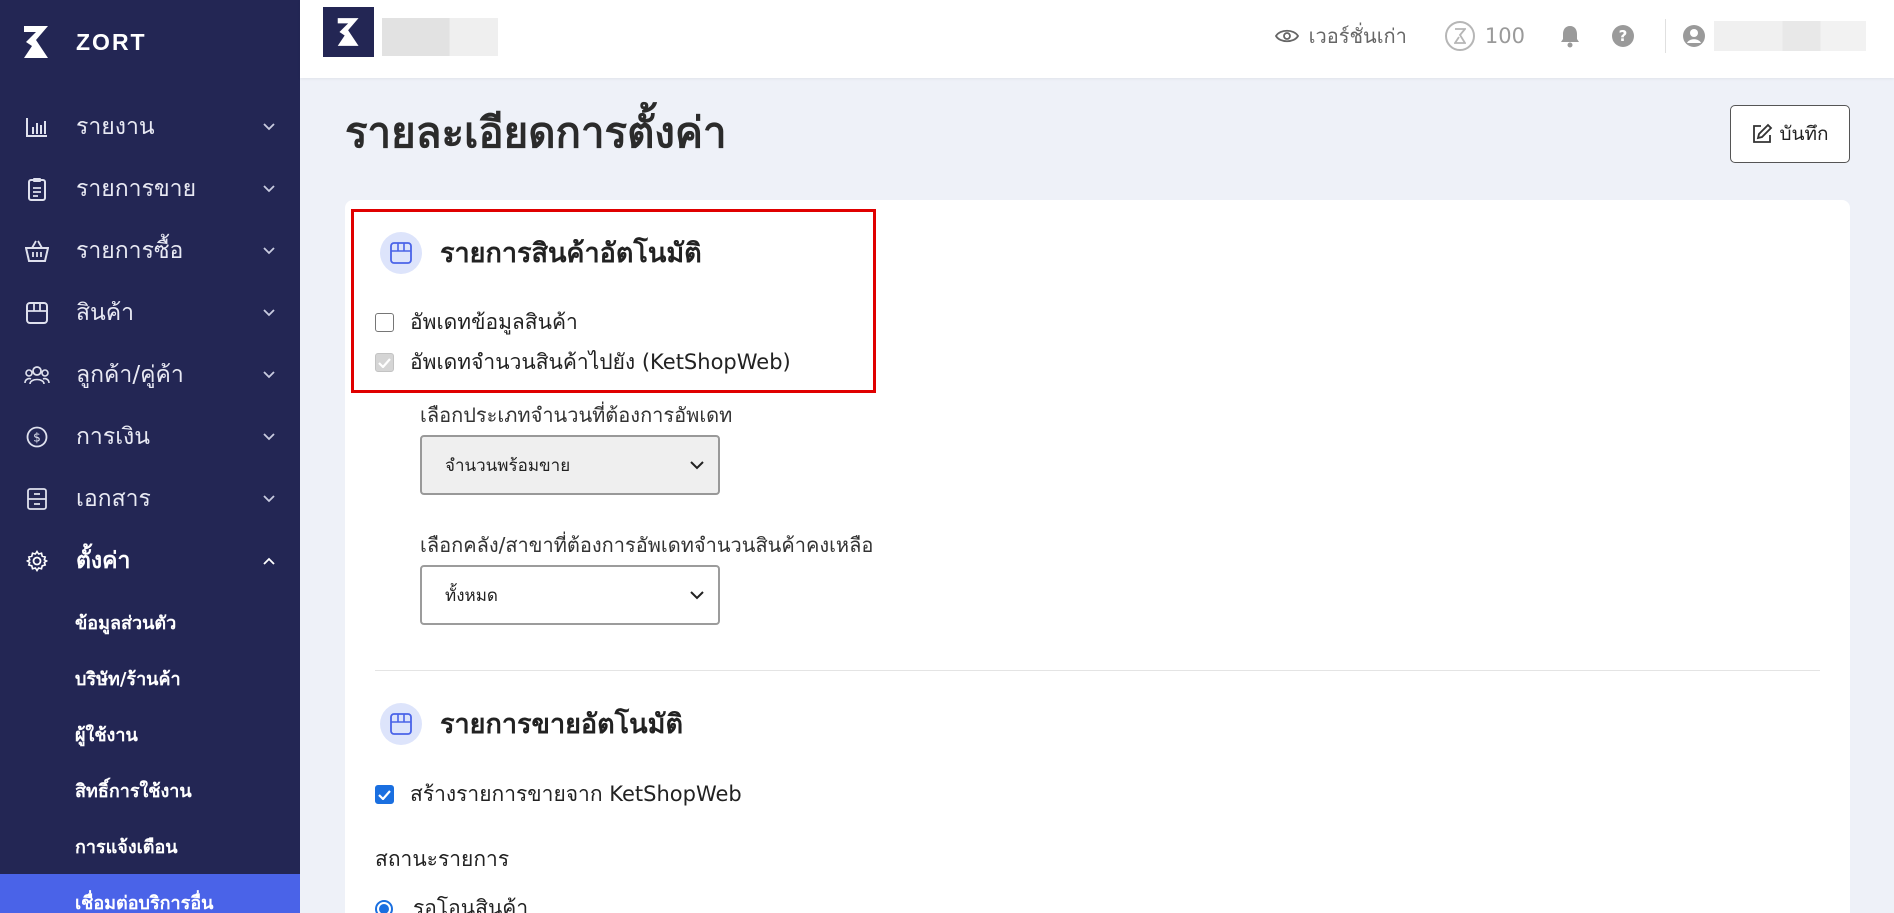  What do you see at coordinates (37, 561) in the screenshot?
I see `gear-icon` at bounding box center [37, 561].